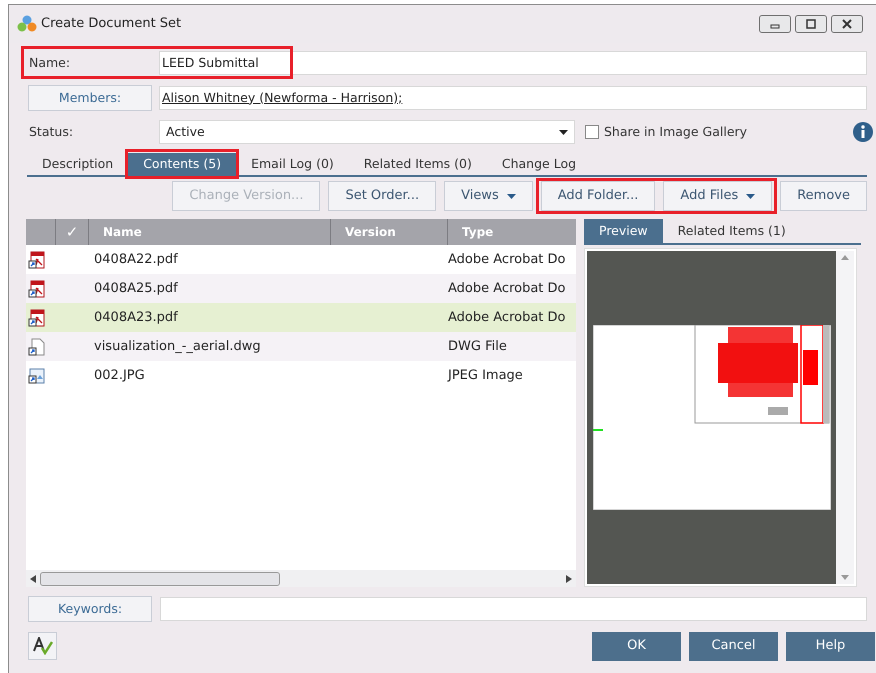  What do you see at coordinates (111, 24) in the screenshot?
I see `window-title: Create Document Set` at bounding box center [111, 24].